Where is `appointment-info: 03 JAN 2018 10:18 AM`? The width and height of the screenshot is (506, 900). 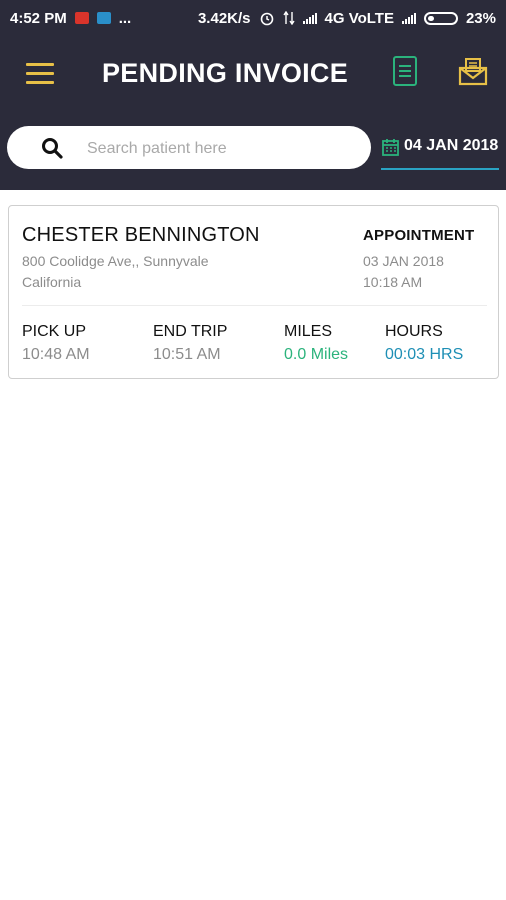 appointment-info: 03 JAN 2018 10:18 AM is located at coordinates (403, 272).